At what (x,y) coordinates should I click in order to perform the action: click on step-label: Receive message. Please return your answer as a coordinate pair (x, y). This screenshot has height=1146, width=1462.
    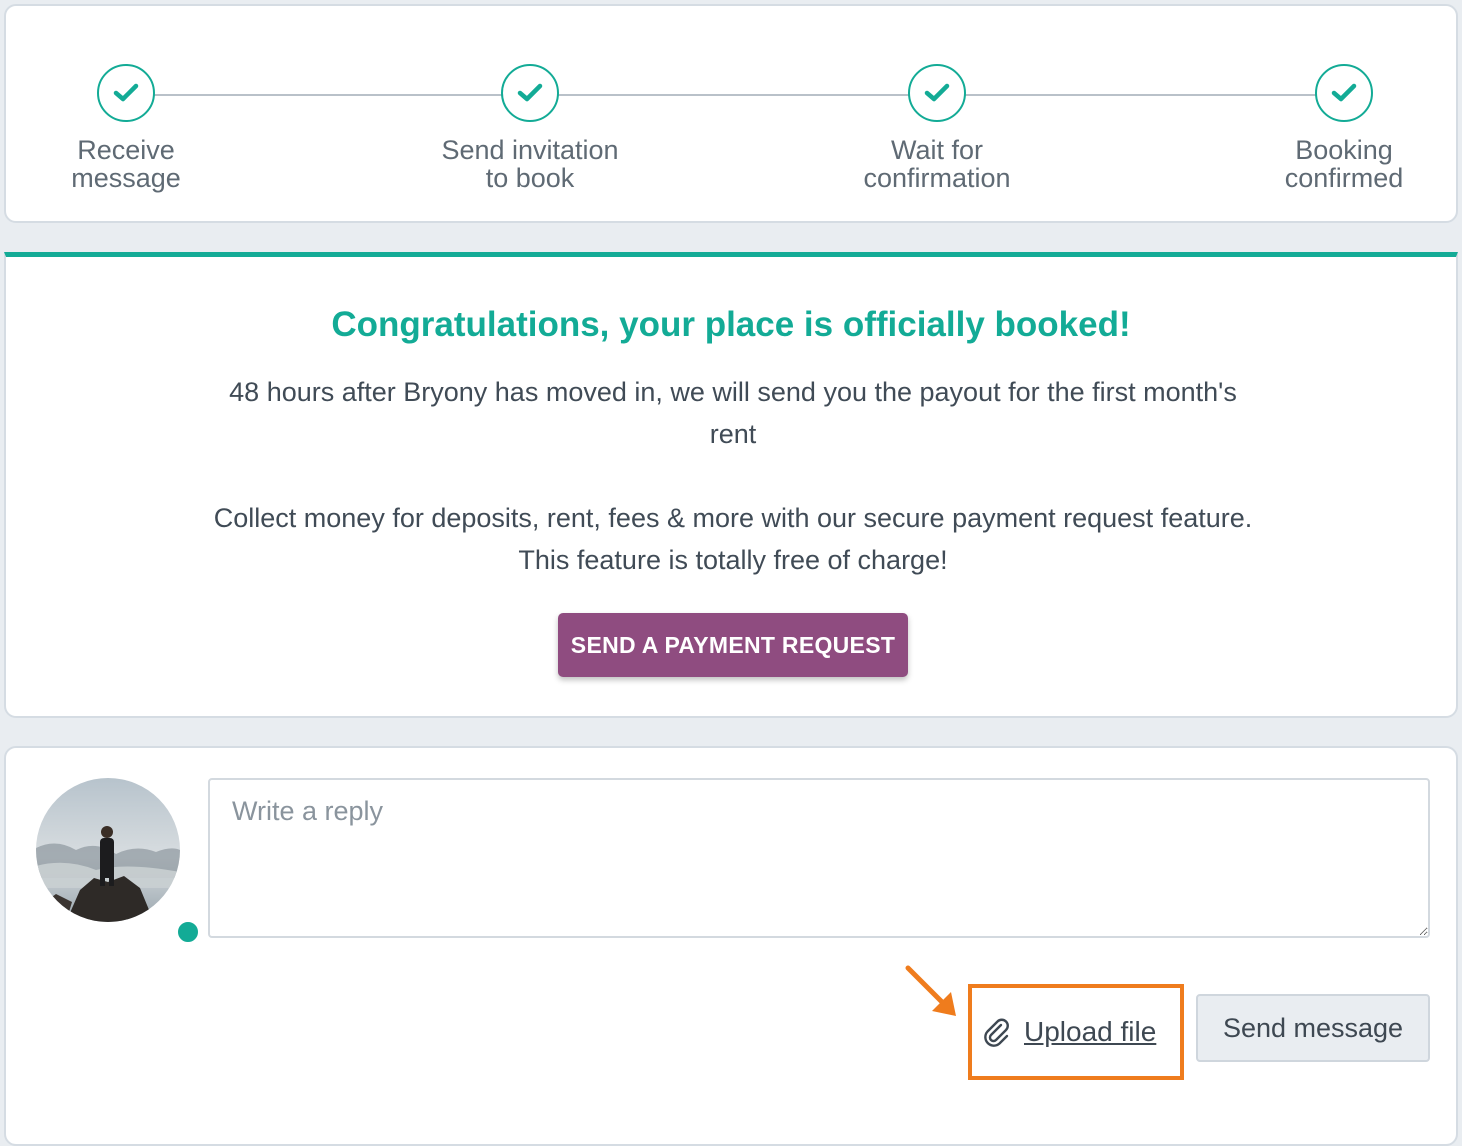
    Looking at the image, I should click on (126, 164).